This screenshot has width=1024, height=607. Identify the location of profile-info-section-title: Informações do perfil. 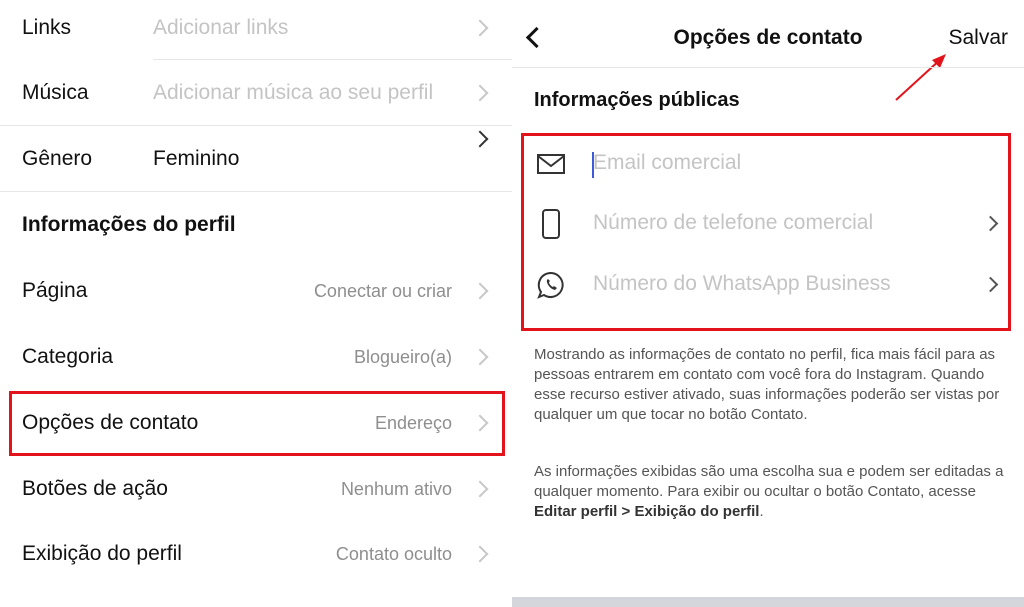
(129, 224).